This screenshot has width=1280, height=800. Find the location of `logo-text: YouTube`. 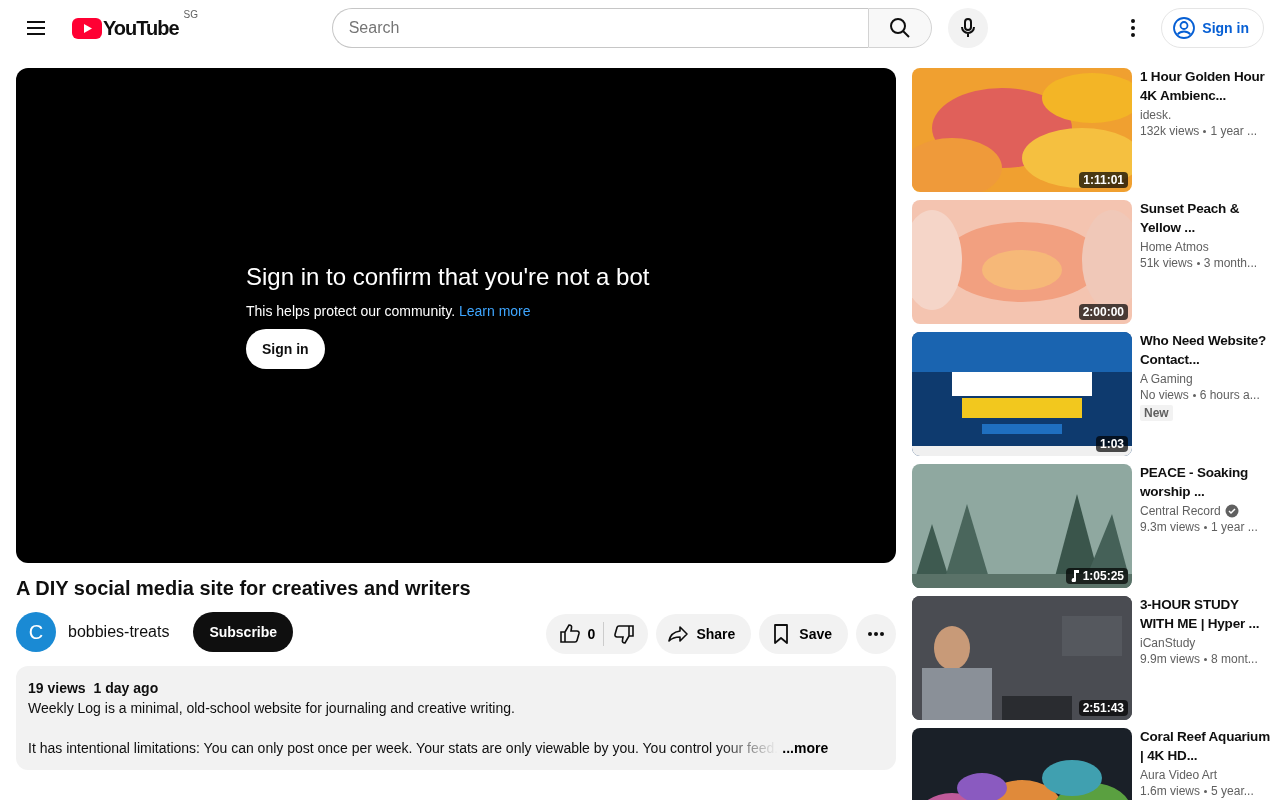

logo-text: YouTube is located at coordinates (141, 28).